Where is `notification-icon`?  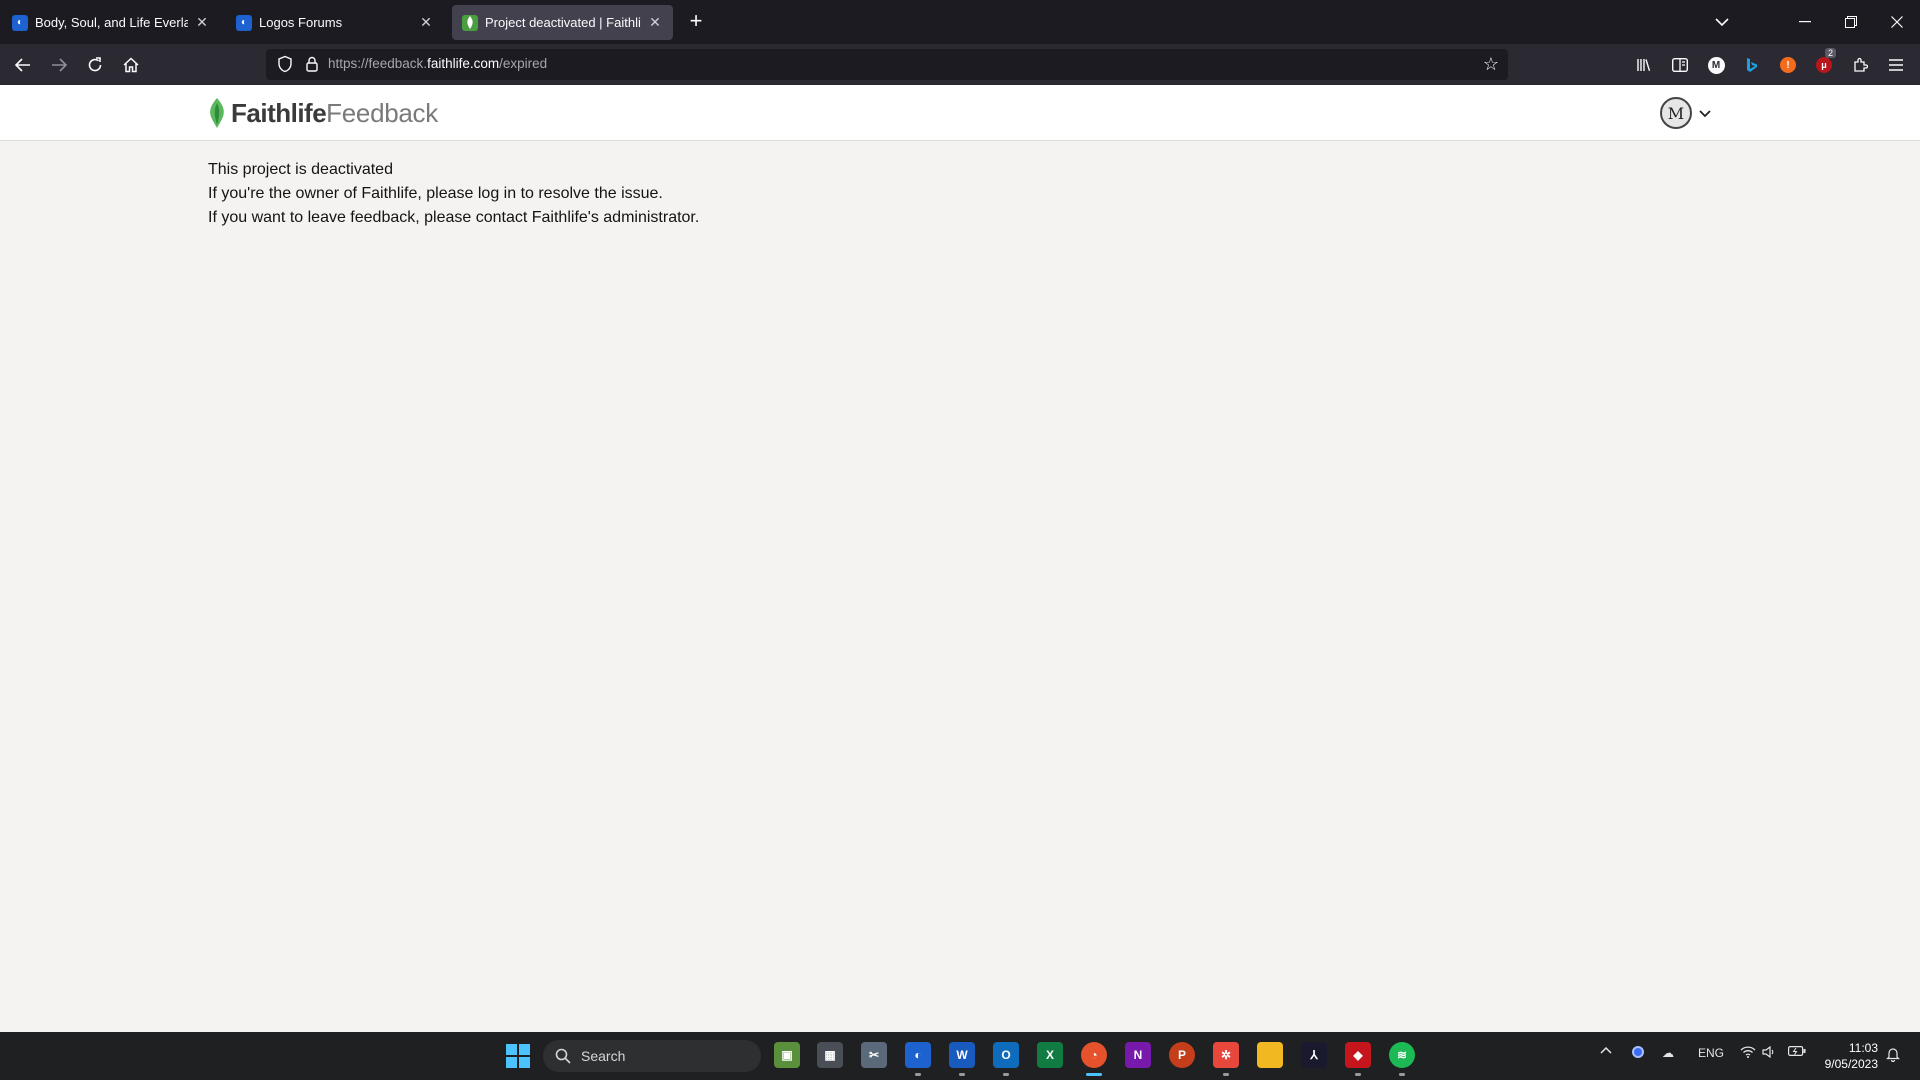 notification-icon is located at coordinates (1893, 1054).